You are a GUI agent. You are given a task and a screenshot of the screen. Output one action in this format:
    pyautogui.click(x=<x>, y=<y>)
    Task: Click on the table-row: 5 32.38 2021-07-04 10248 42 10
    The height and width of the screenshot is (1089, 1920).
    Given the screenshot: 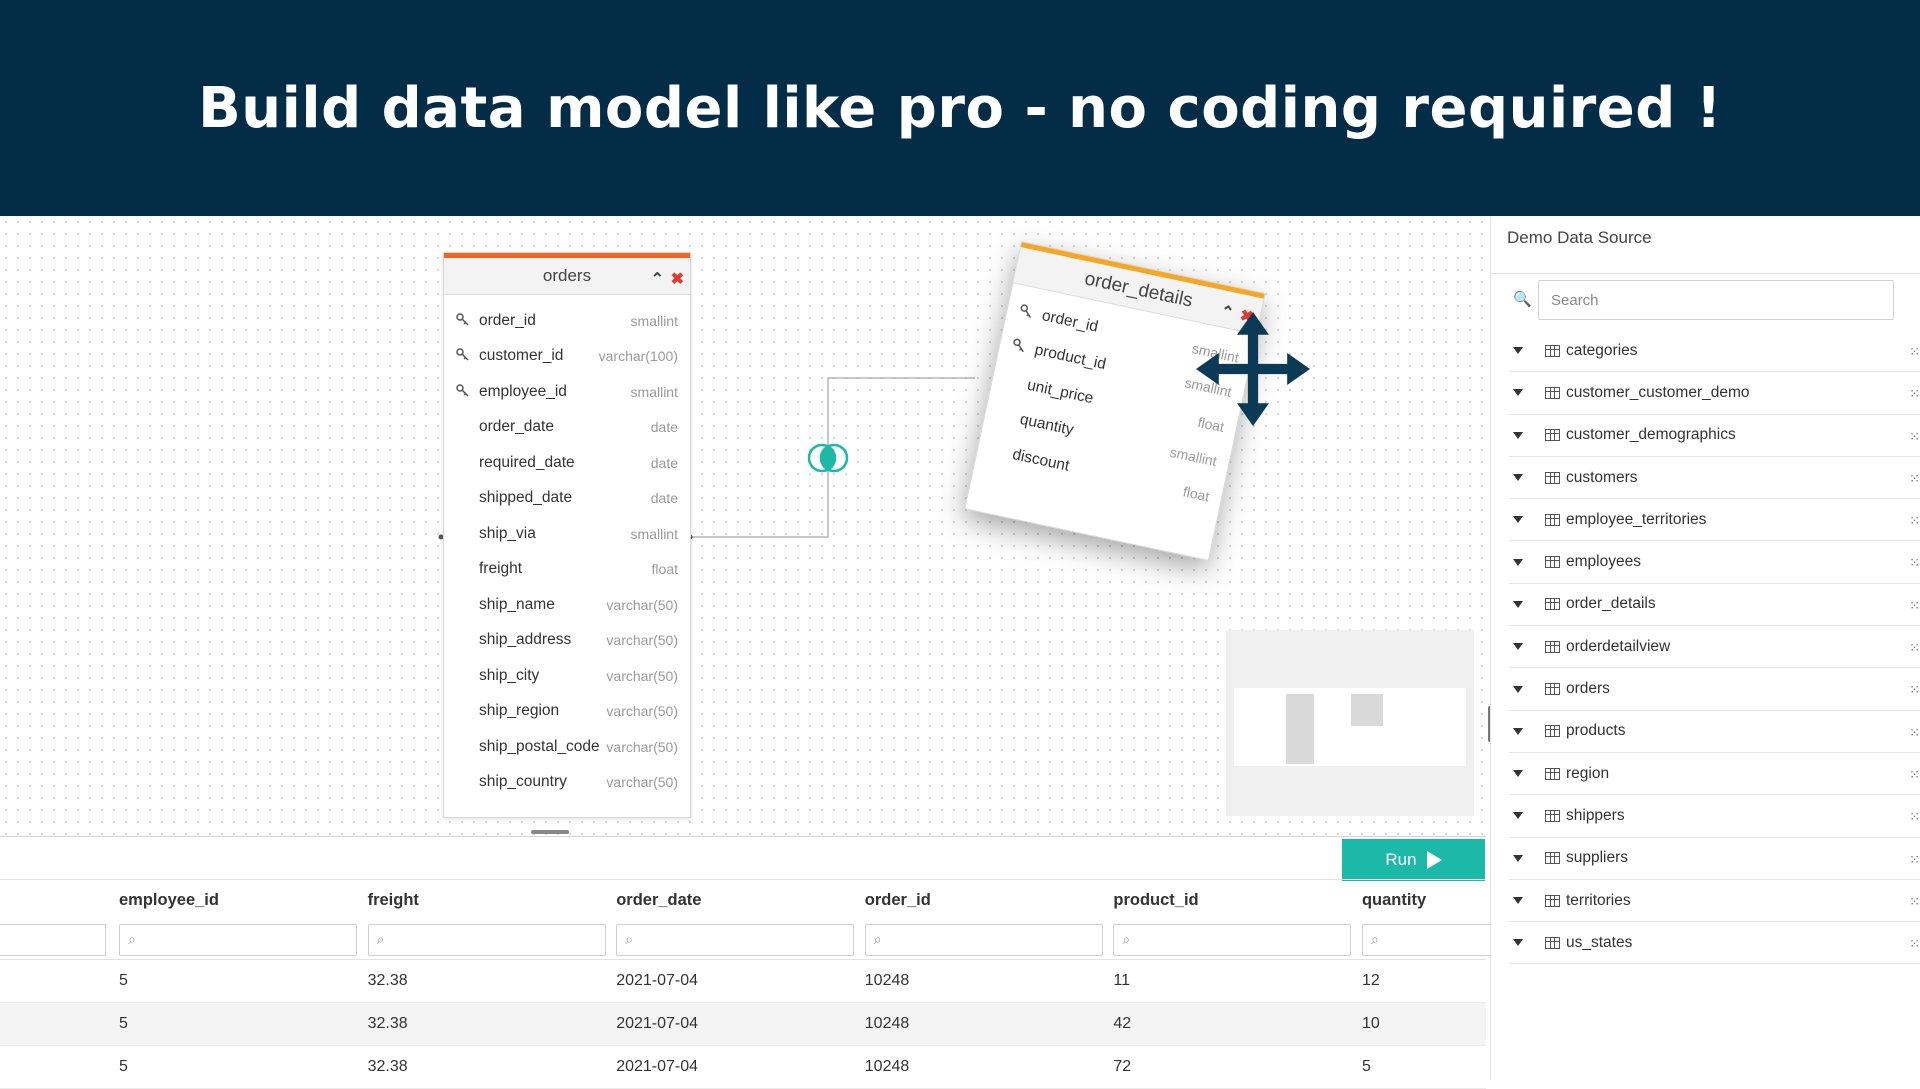 What is the action you would take?
    pyautogui.click(x=743, y=1024)
    